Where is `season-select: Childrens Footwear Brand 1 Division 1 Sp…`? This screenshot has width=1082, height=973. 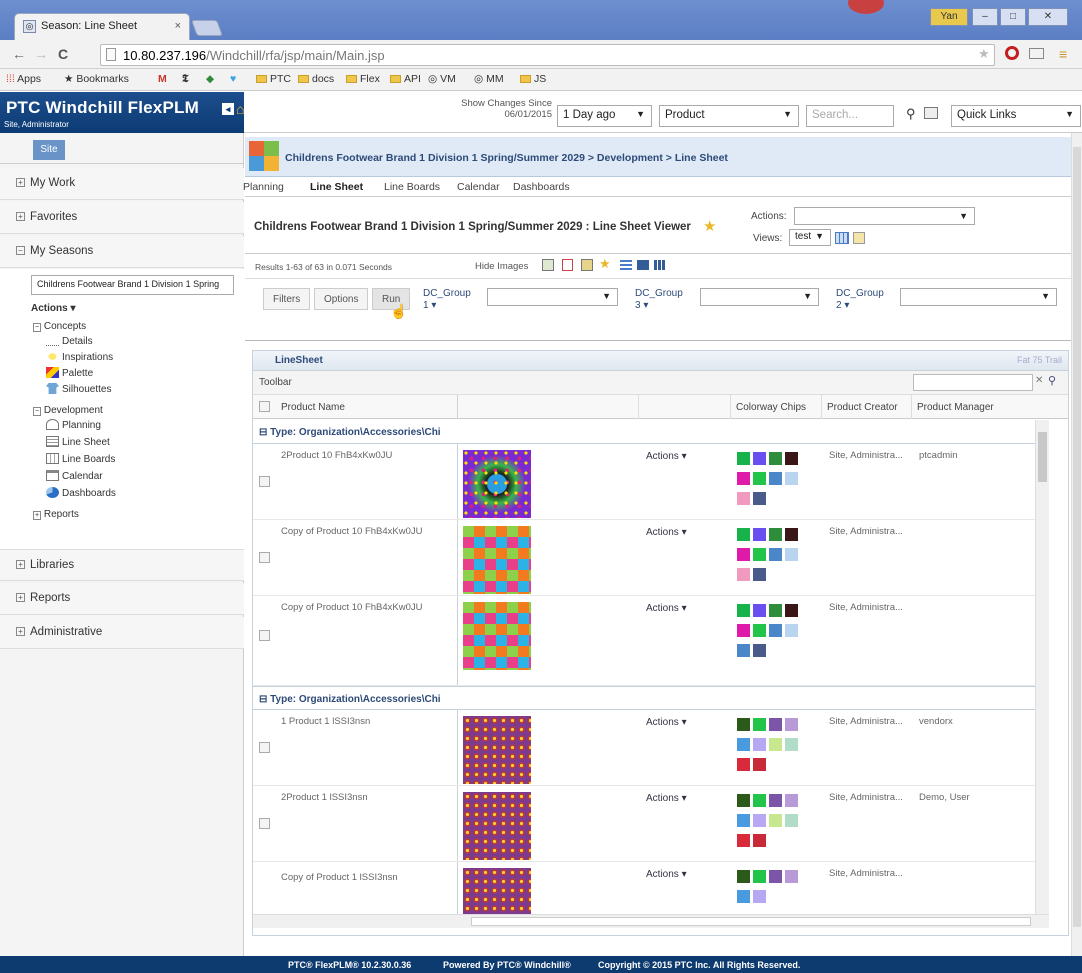
season-select: Childrens Footwear Brand 1 Division 1 Sp… is located at coordinates (132, 285).